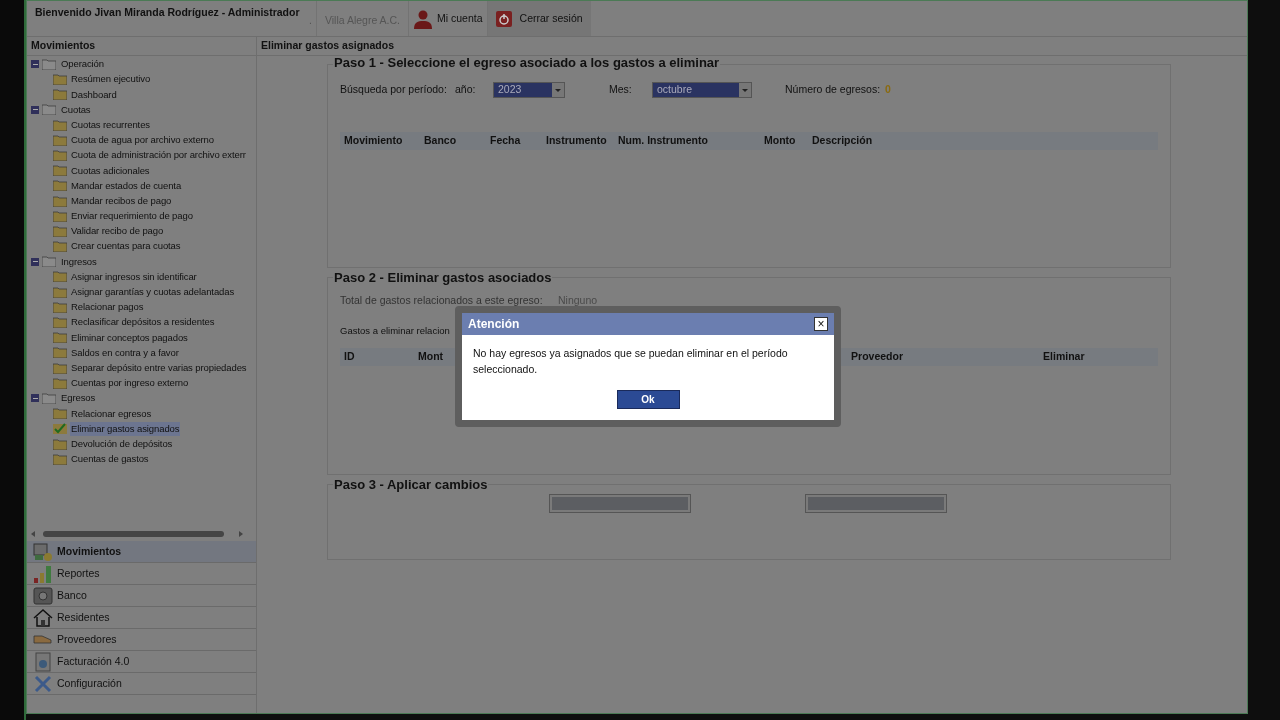 The width and height of the screenshot is (1280, 720). I want to click on month-dropdown: octubre, so click(702, 89).